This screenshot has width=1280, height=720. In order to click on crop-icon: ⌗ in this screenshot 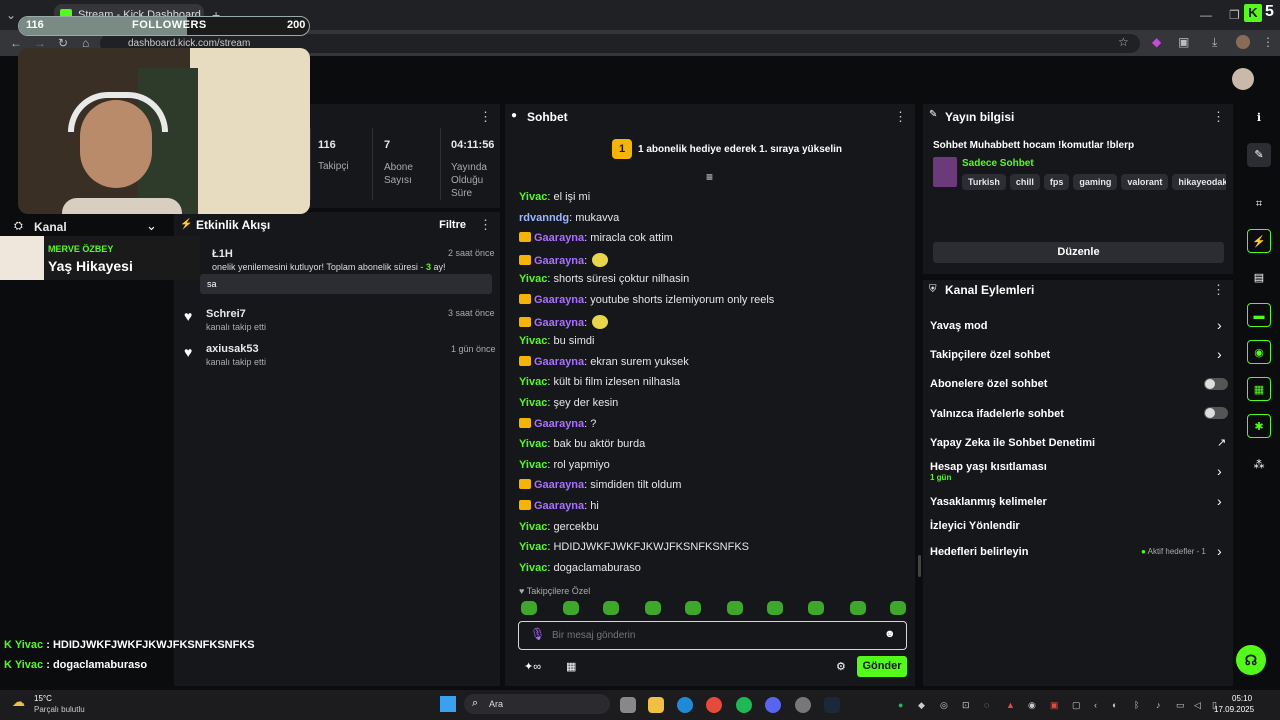, I will do `click(1259, 204)`.